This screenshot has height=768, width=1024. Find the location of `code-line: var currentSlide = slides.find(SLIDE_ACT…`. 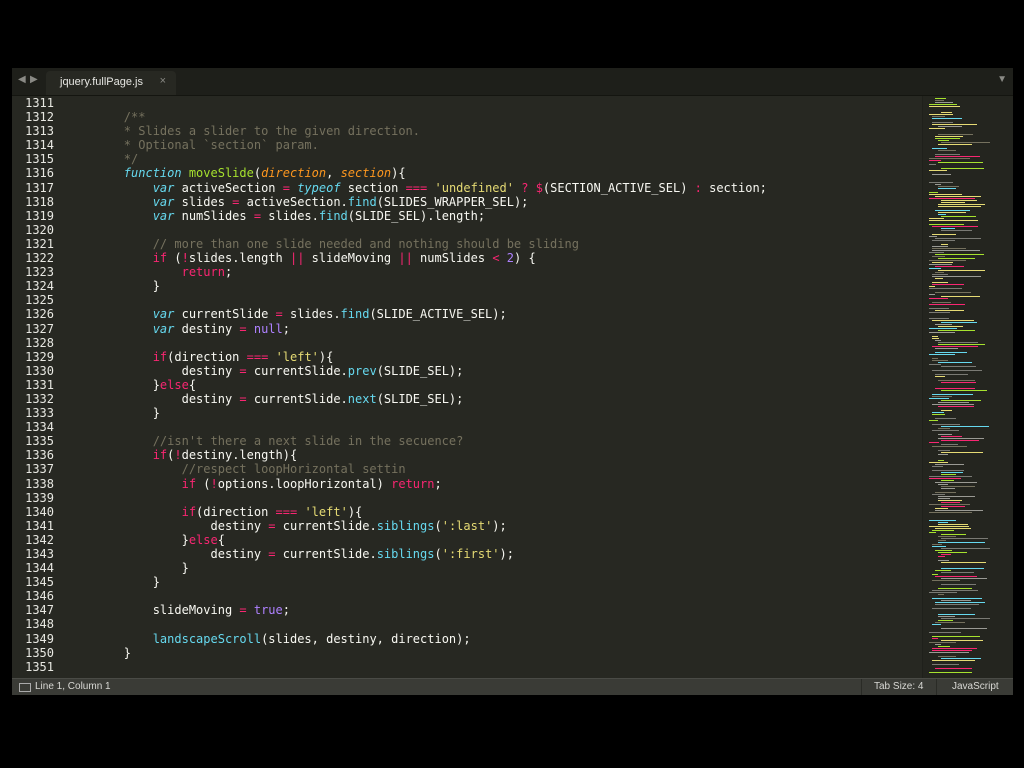

code-line: var currentSlide = slides.find(SLIDE_ACT… is located at coordinates (491, 314).